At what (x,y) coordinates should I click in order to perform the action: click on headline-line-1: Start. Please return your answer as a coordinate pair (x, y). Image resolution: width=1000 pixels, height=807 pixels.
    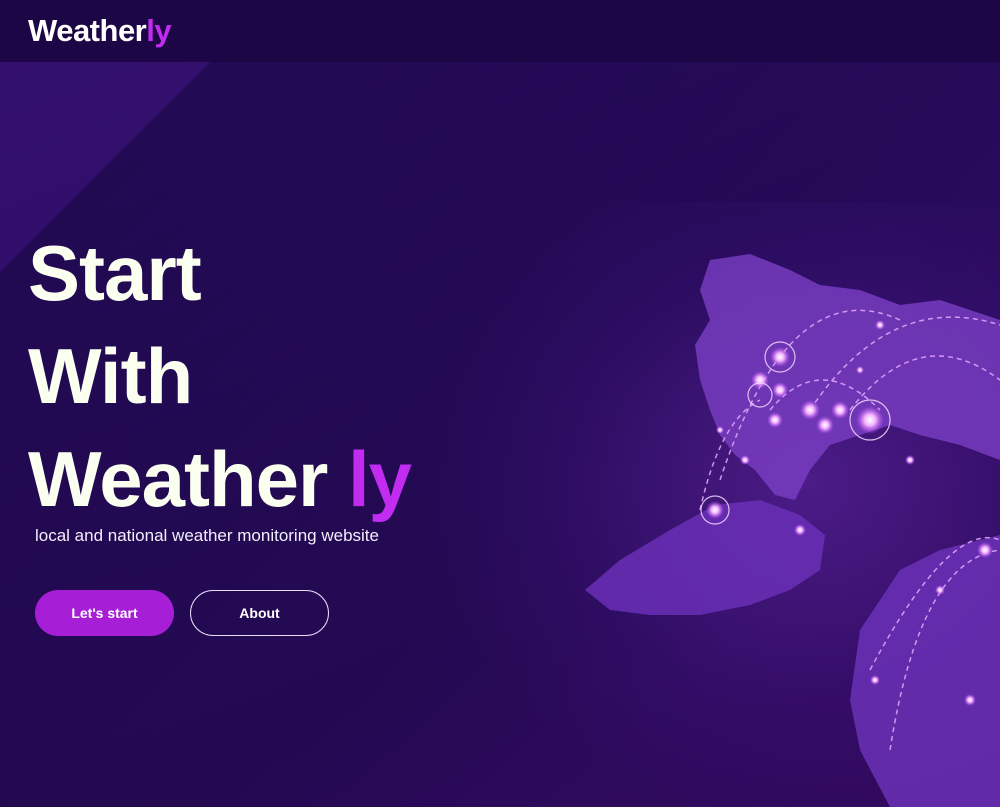
    Looking at the image, I should click on (115, 273).